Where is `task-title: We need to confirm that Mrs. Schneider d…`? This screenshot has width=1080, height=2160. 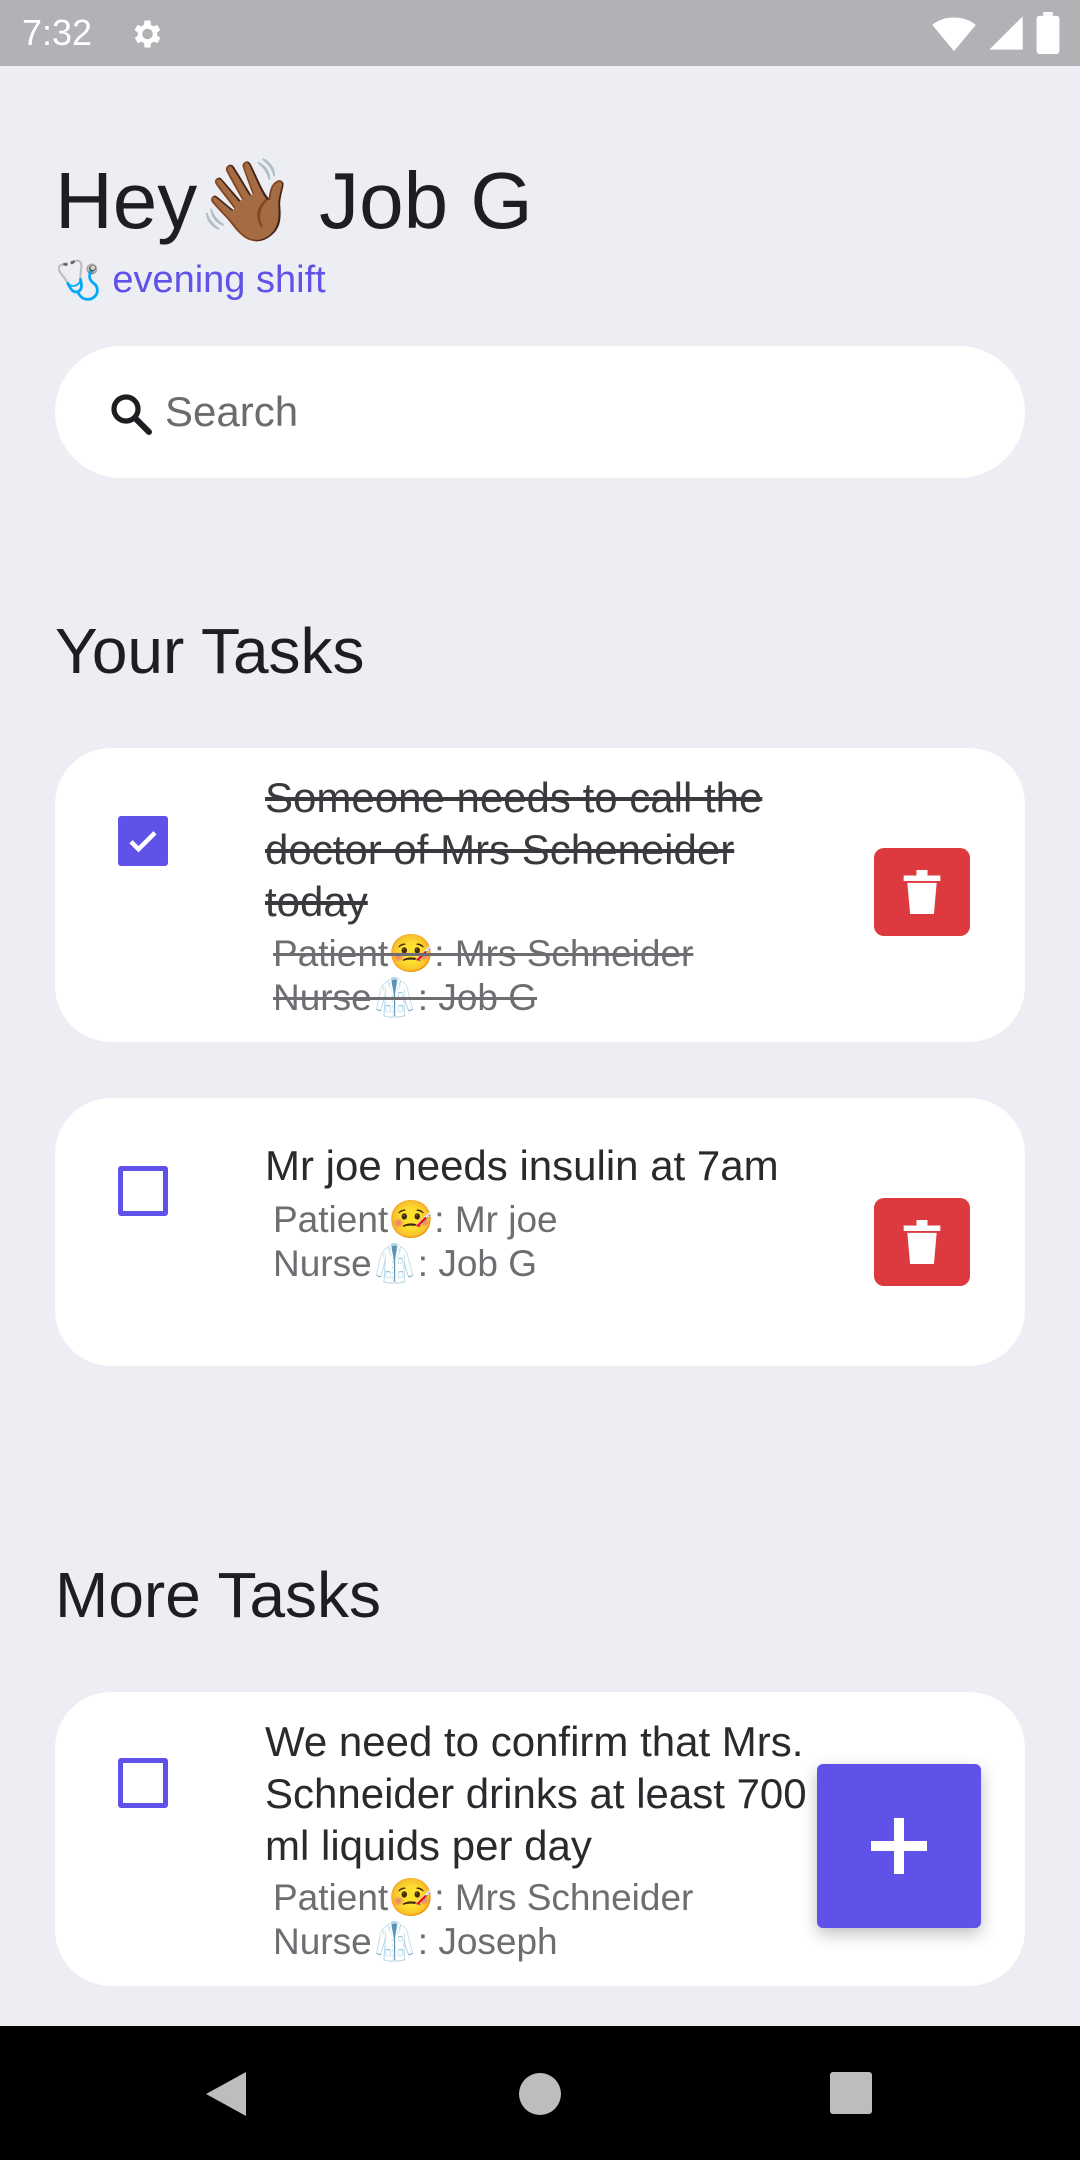 task-title: We need to confirm that Mrs. Schneider d… is located at coordinates (536, 1793).